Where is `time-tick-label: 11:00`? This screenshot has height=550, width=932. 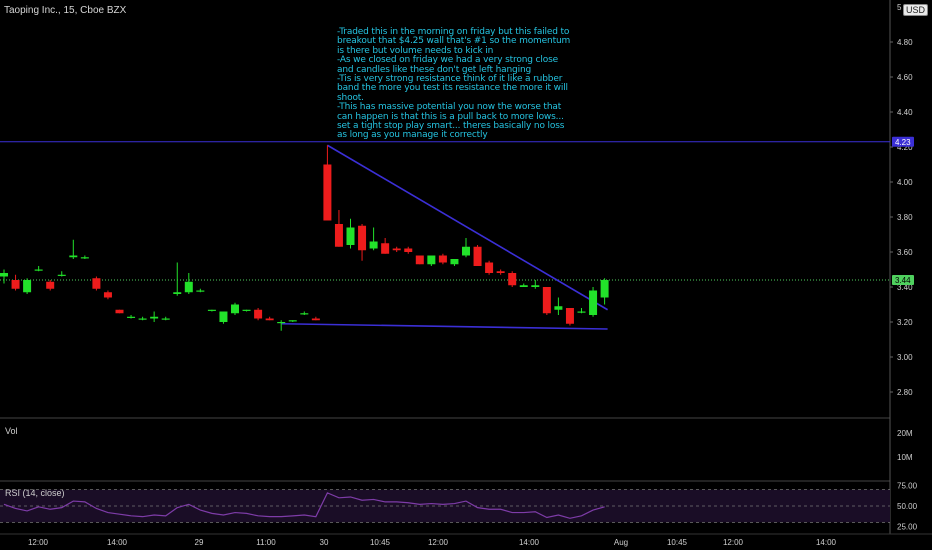 time-tick-label: 11:00 is located at coordinates (266, 542).